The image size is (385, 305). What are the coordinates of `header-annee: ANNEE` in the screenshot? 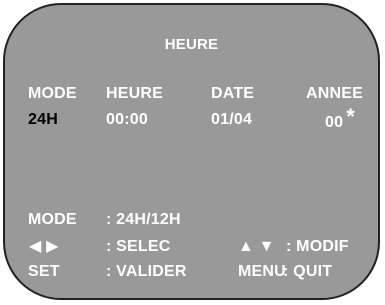 It's located at (335, 93).